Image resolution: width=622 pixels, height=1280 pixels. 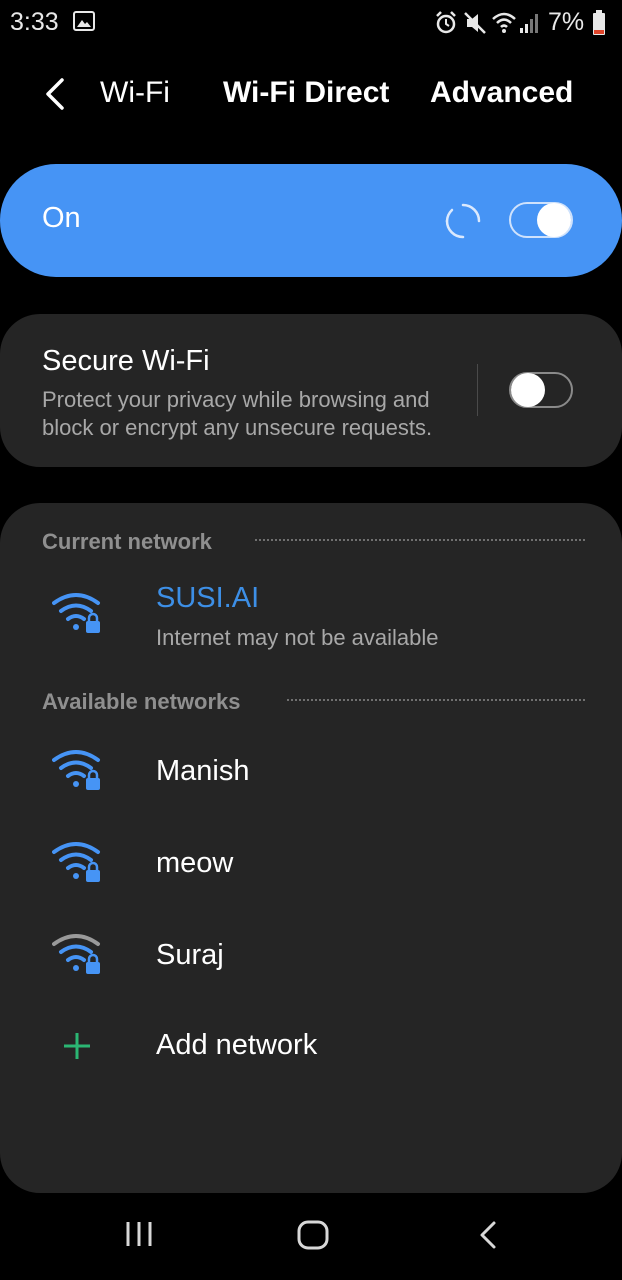 I want to click on bottom-navigation-bar, so click(x=311, y=1238).